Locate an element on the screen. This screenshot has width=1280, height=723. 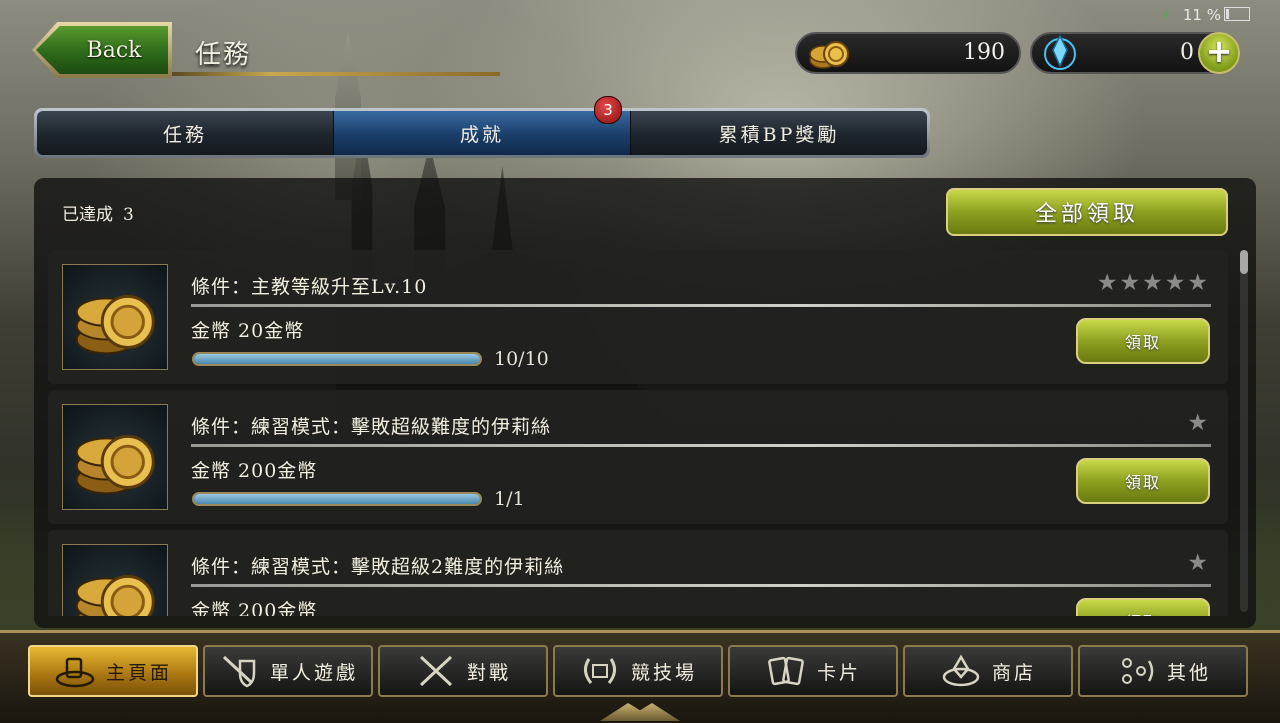
scrollbar-thumb is located at coordinates (1244, 262).